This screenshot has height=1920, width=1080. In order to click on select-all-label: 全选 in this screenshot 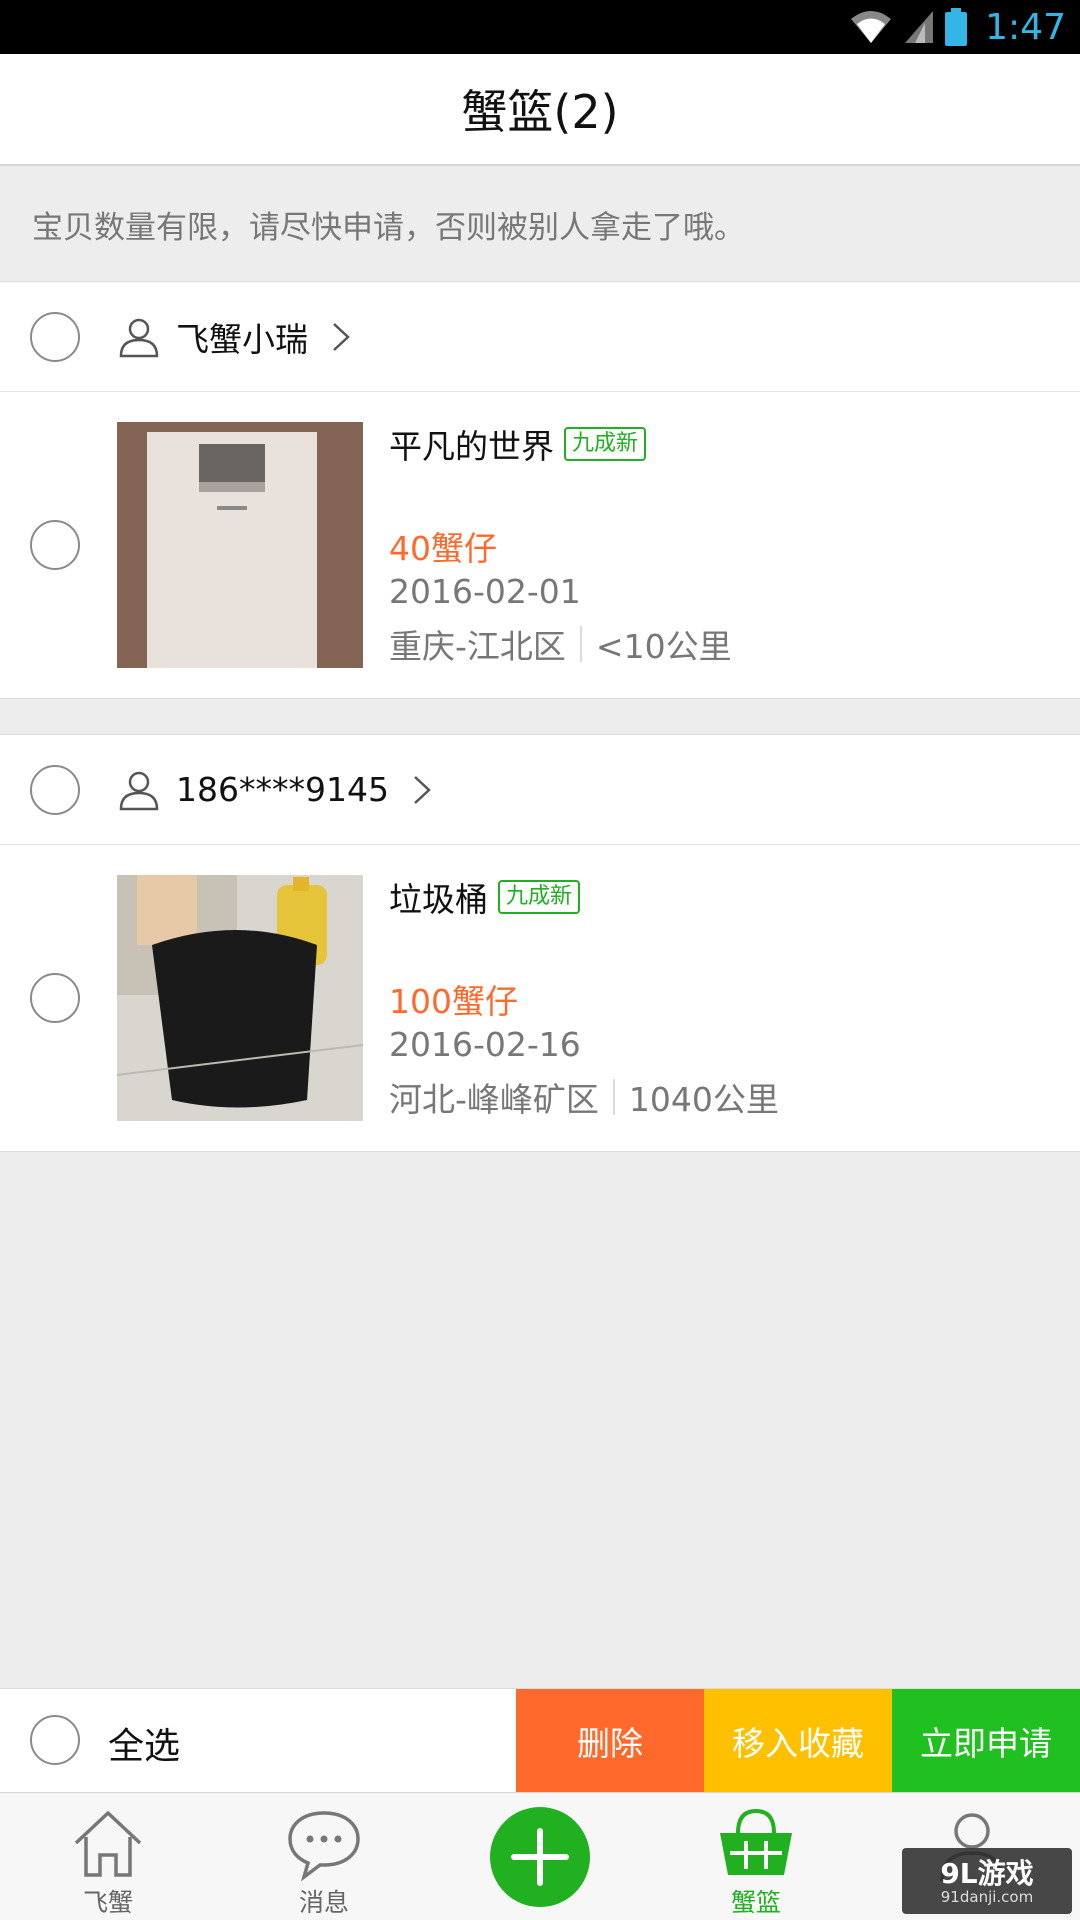, I will do `click(144, 1743)`.